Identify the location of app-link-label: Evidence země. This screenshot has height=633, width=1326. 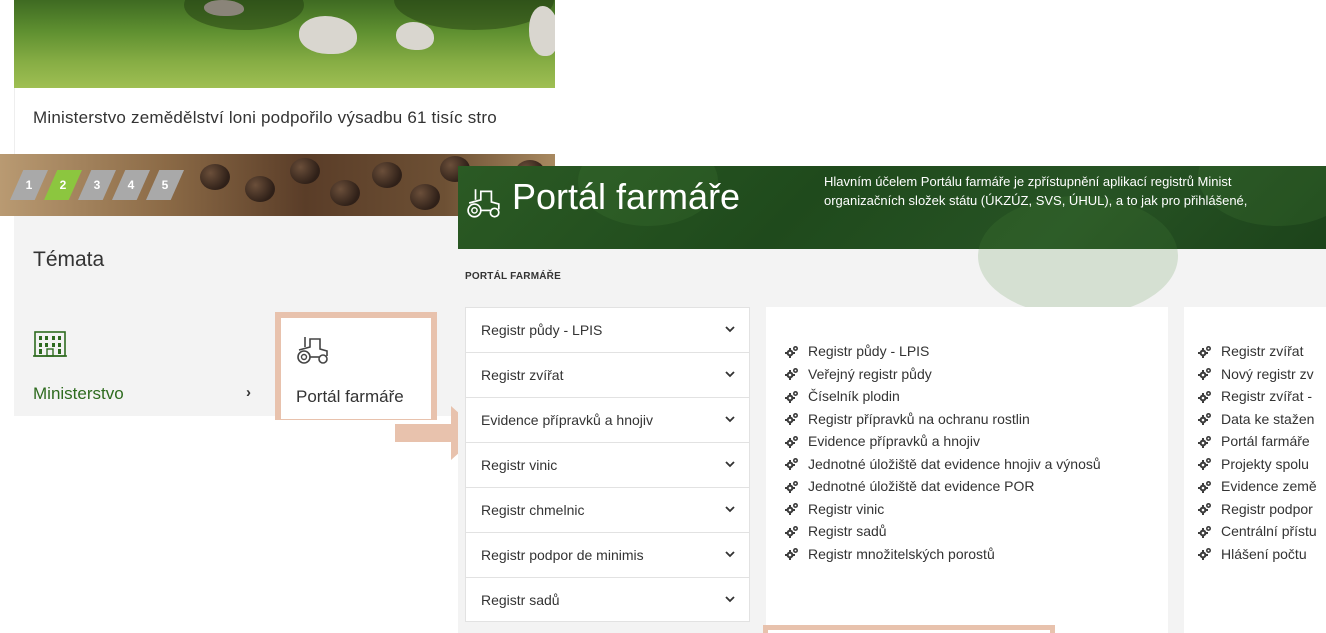
(1269, 486).